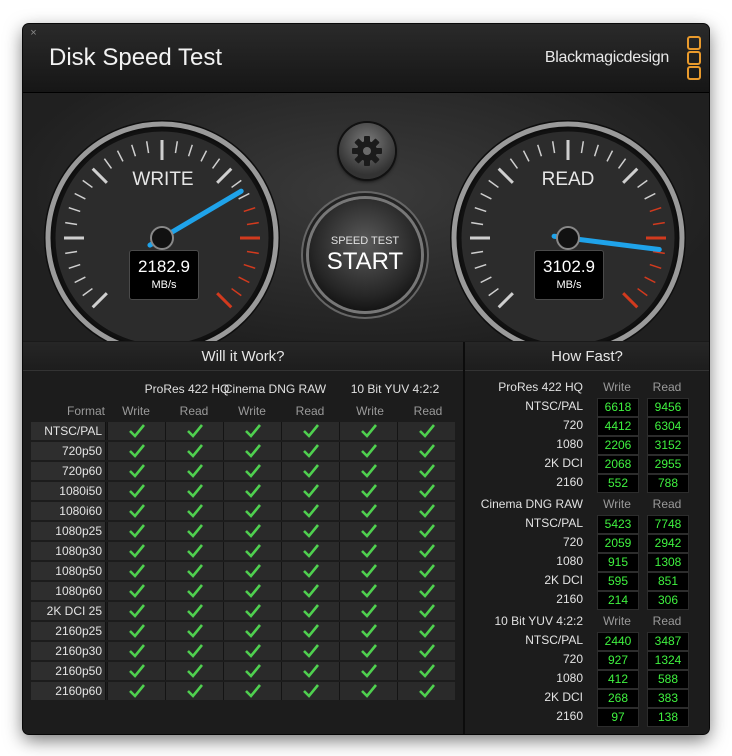 This screenshot has width=732, height=756. Describe the element at coordinates (618, 641) in the screenshot. I see `write-speed-cell: 2440` at that location.